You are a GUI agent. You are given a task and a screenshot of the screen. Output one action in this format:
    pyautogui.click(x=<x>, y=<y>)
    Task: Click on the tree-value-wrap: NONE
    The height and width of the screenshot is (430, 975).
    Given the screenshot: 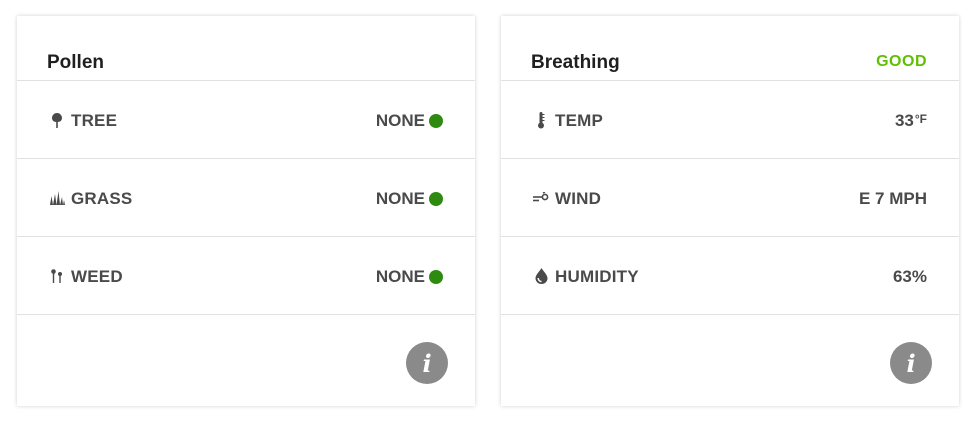 What is the action you would take?
    pyautogui.click(x=409, y=121)
    